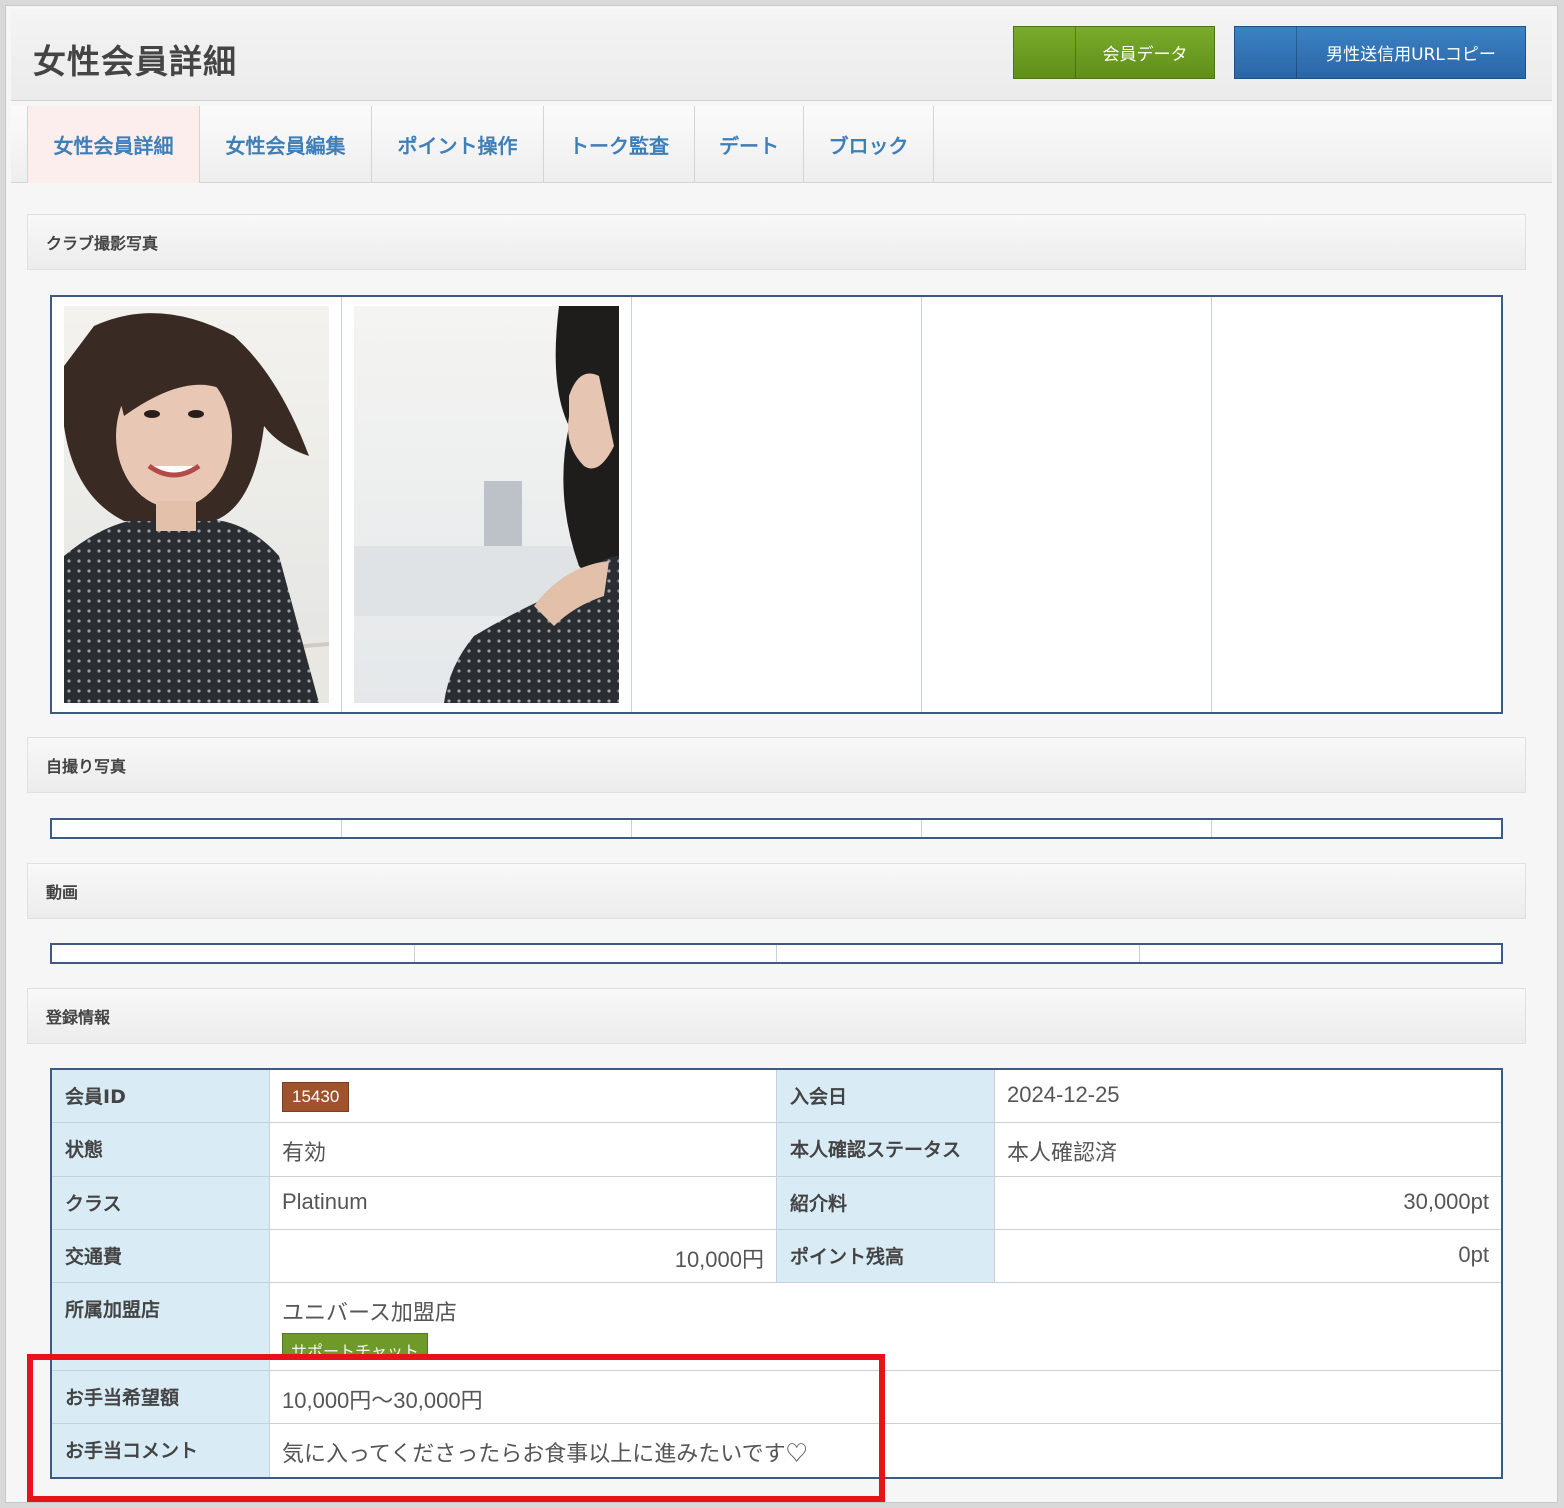  What do you see at coordinates (113, 144) in the screenshot?
I see `tab-member-detail: 女性会員詳細` at bounding box center [113, 144].